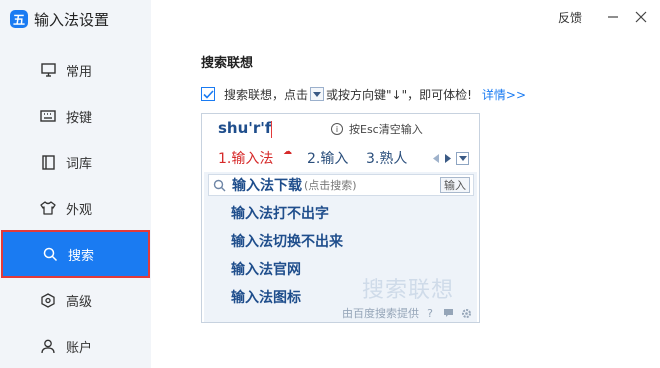  Describe the element at coordinates (266, 269) in the screenshot. I see `suggestion-item: 输入法官网` at that location.